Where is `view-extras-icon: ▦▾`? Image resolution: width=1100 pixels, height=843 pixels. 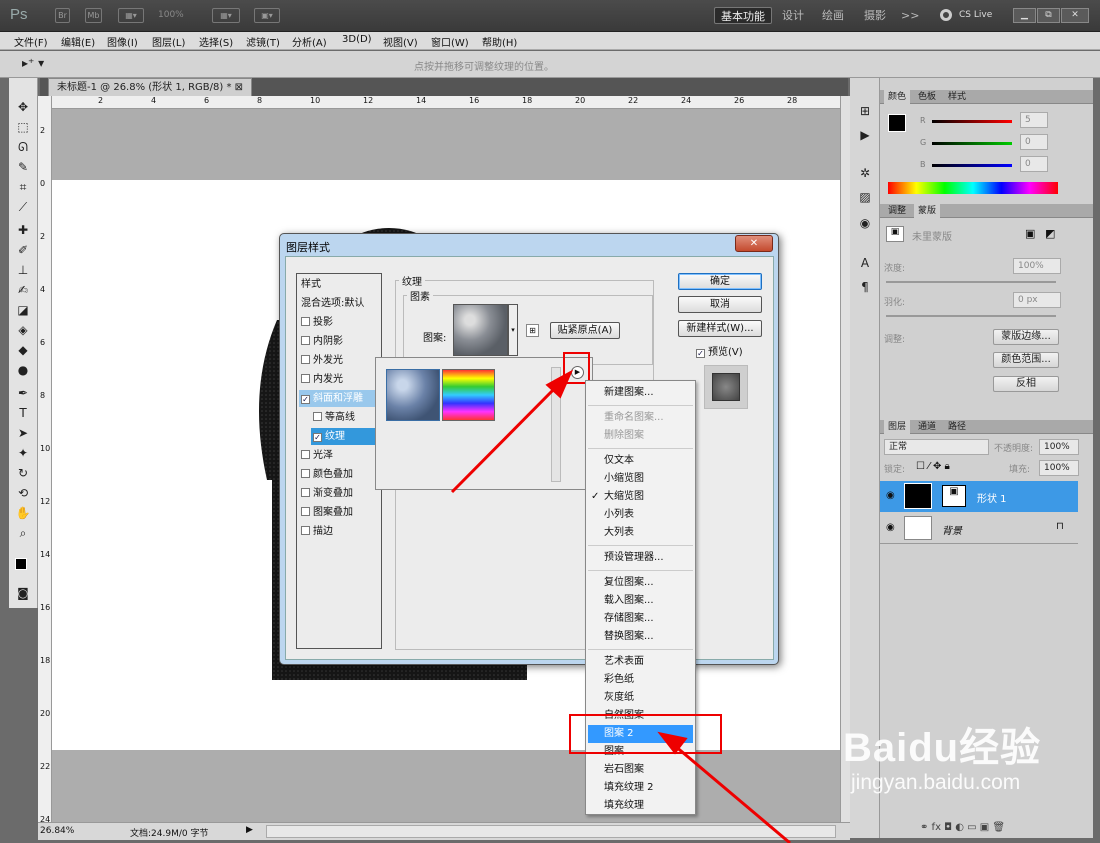
view-extras-icon: ▦▾ is located at coordinates (131, 15).